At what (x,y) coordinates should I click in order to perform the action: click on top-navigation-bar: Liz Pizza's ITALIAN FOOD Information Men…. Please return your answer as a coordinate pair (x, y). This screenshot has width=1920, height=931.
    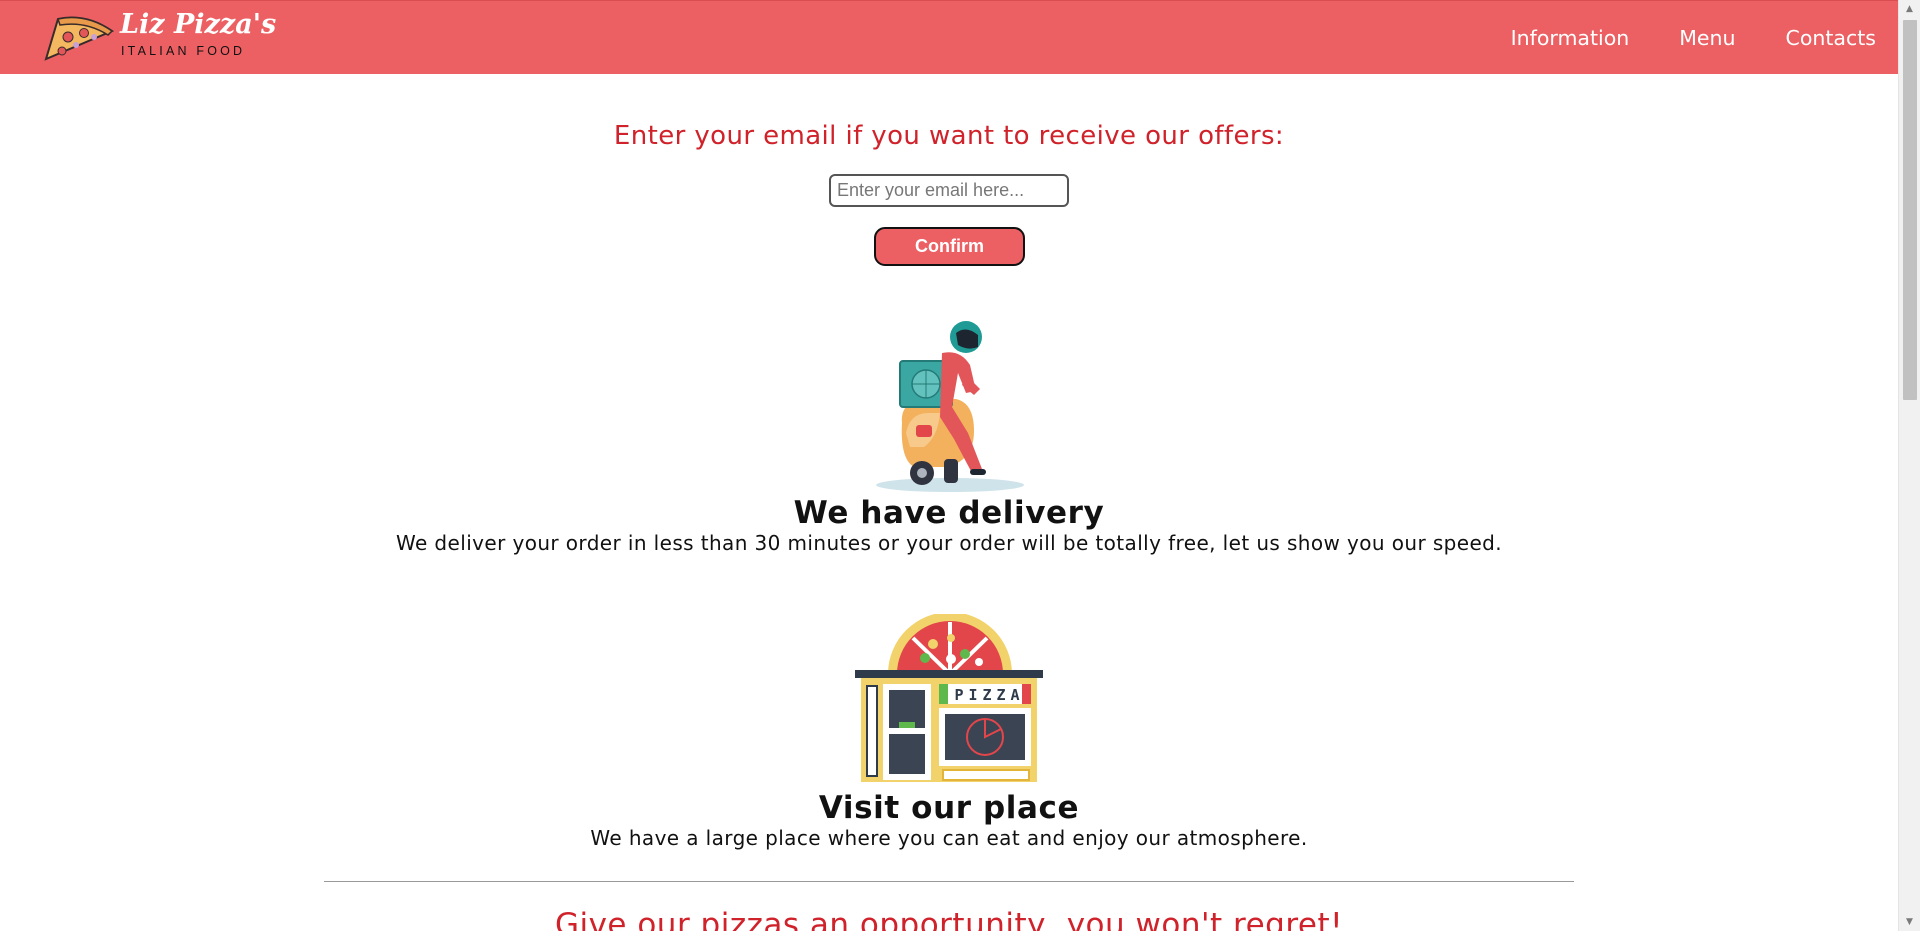
    Looking at the image, I should click on (949, 37).